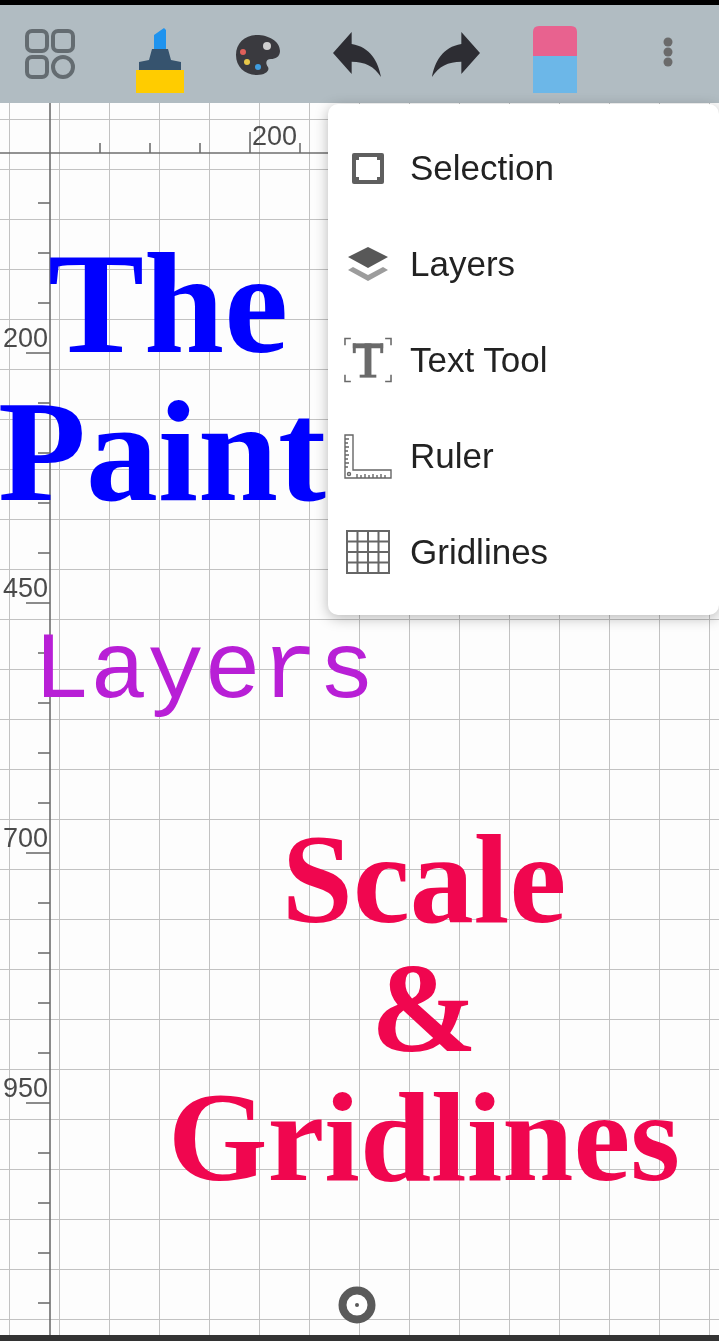  I want to click on grid-icon, so click(368, 552).